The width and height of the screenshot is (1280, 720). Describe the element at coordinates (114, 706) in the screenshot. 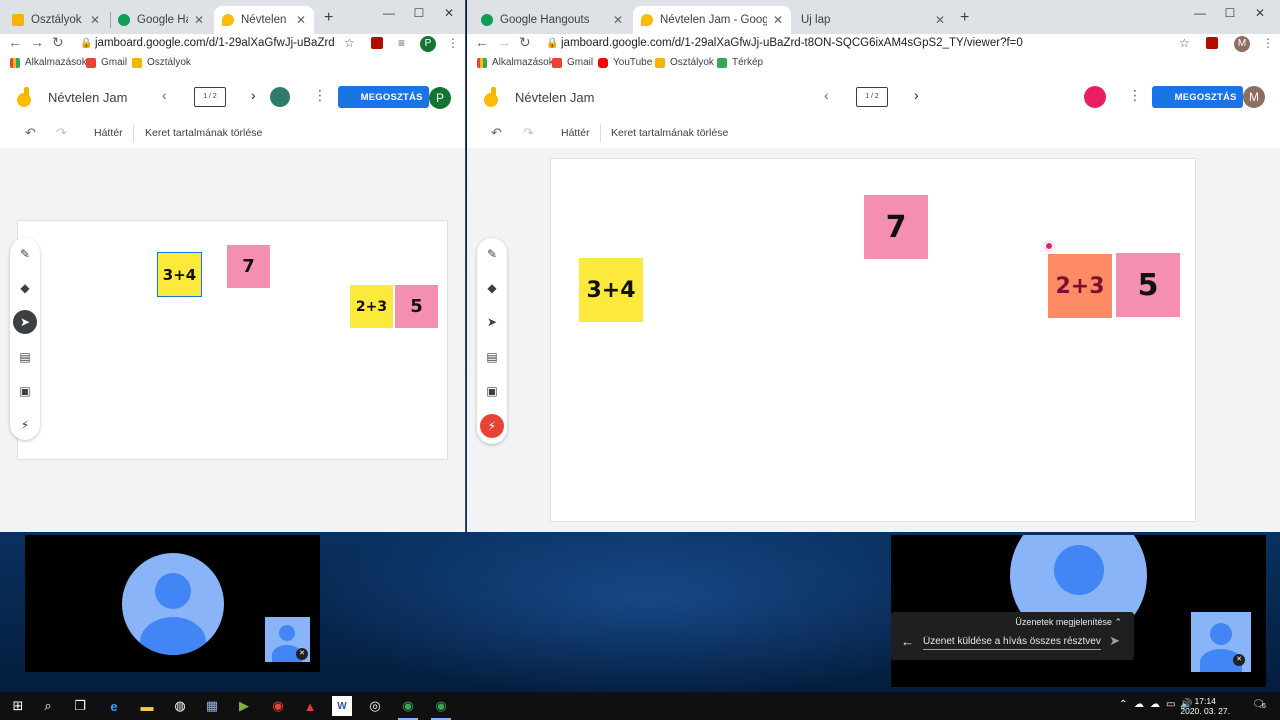

I see `edge-icon: e` at that location.